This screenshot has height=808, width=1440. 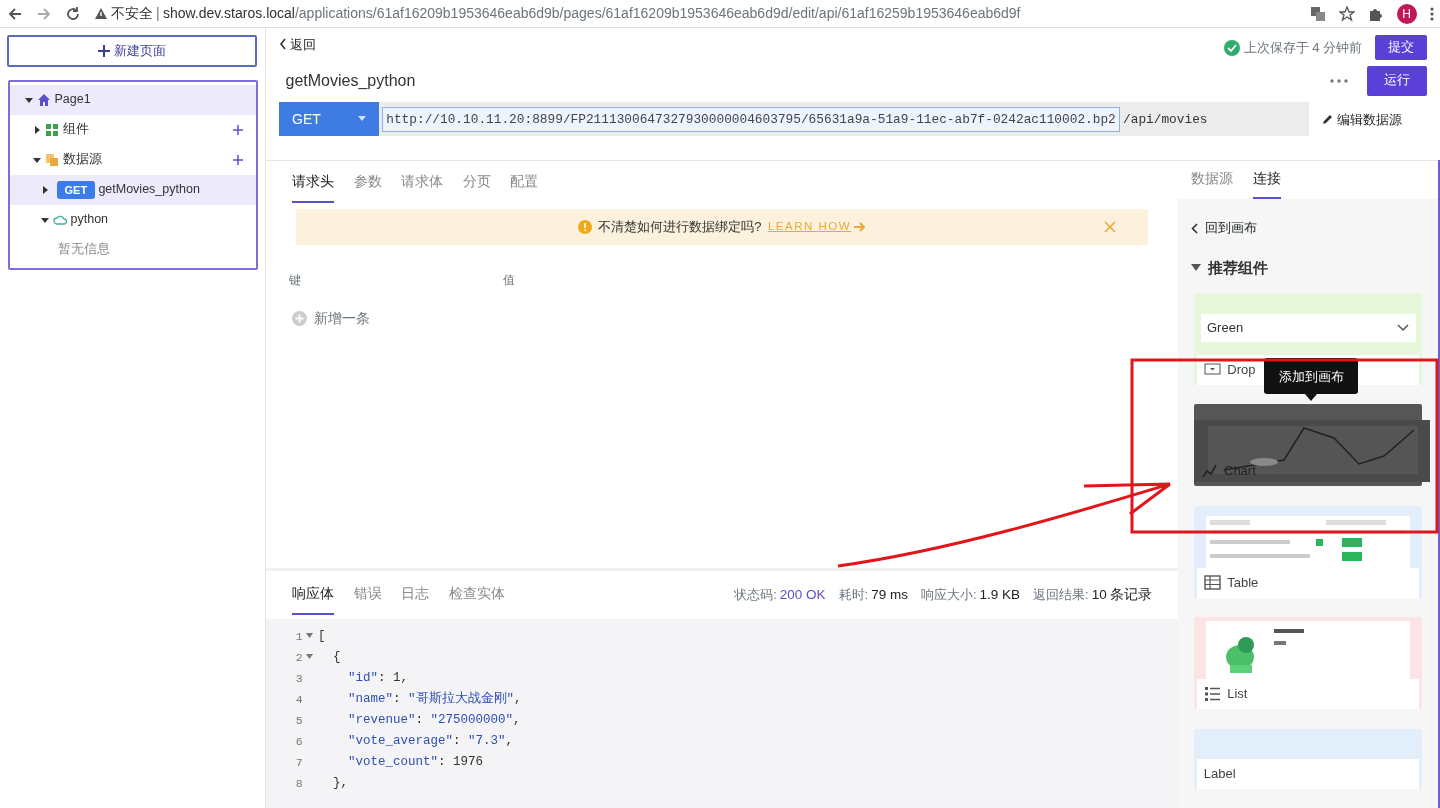 What do you see at coordinates (14, 13) in the screenshot?
I see `back-icon` at bounding box center [14, 13].